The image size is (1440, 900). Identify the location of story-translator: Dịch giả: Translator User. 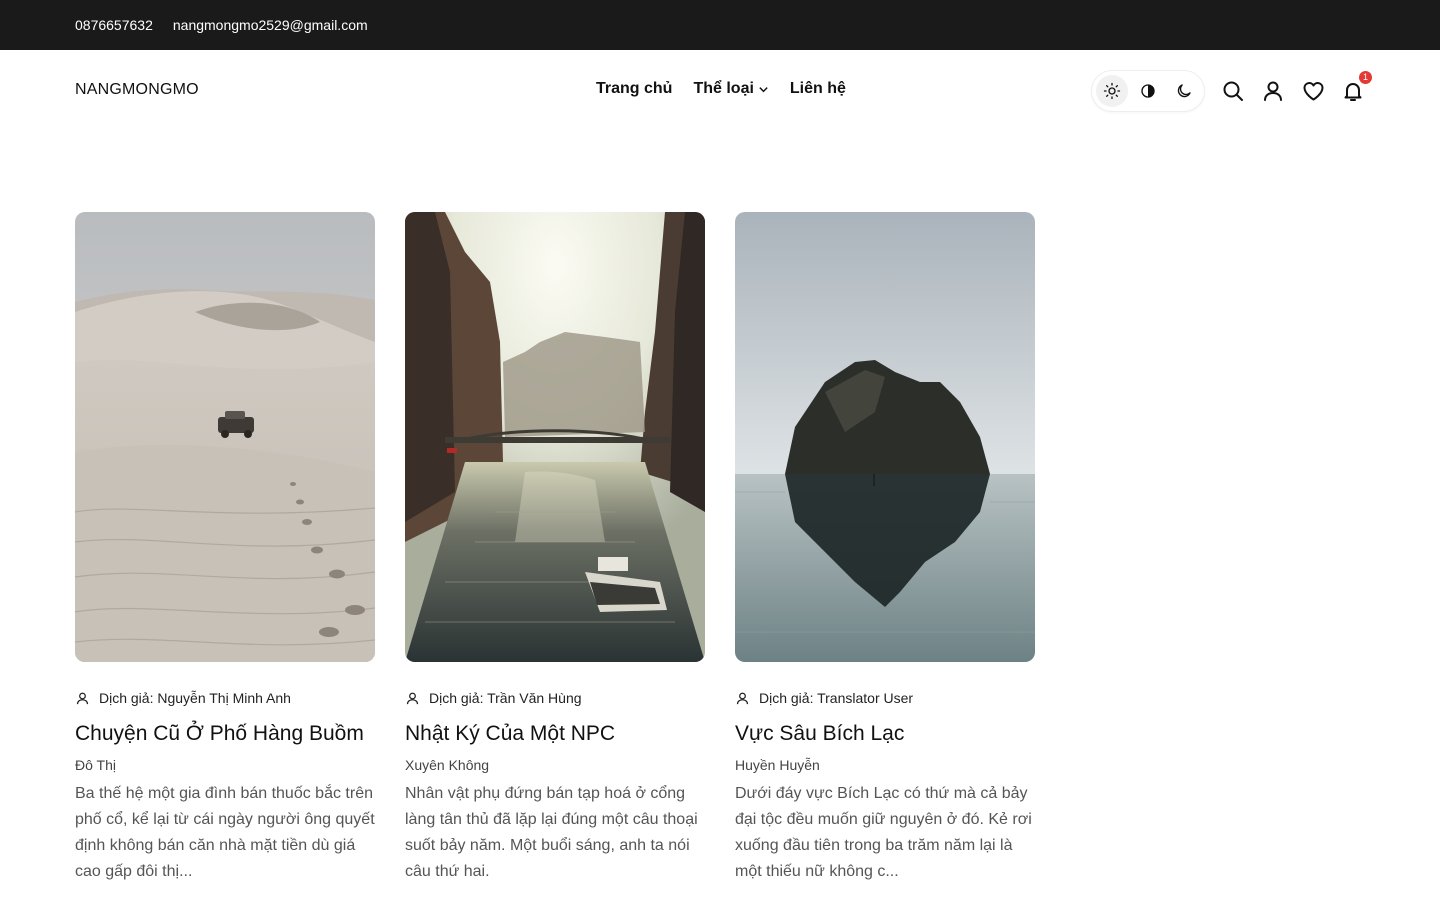
(885, 698).